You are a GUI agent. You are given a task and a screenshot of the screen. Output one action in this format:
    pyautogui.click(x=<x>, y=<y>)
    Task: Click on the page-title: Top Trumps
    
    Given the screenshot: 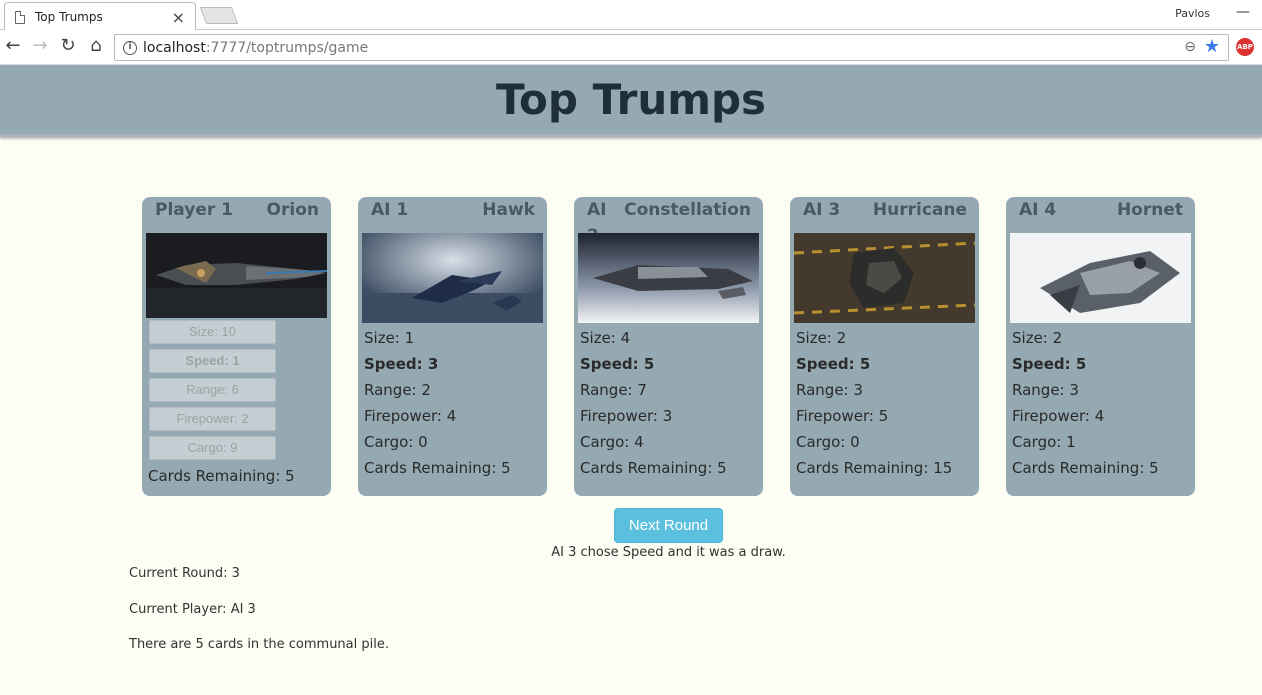 What is the action you would take?
    pyautogui.click(x=631, y=99)
    